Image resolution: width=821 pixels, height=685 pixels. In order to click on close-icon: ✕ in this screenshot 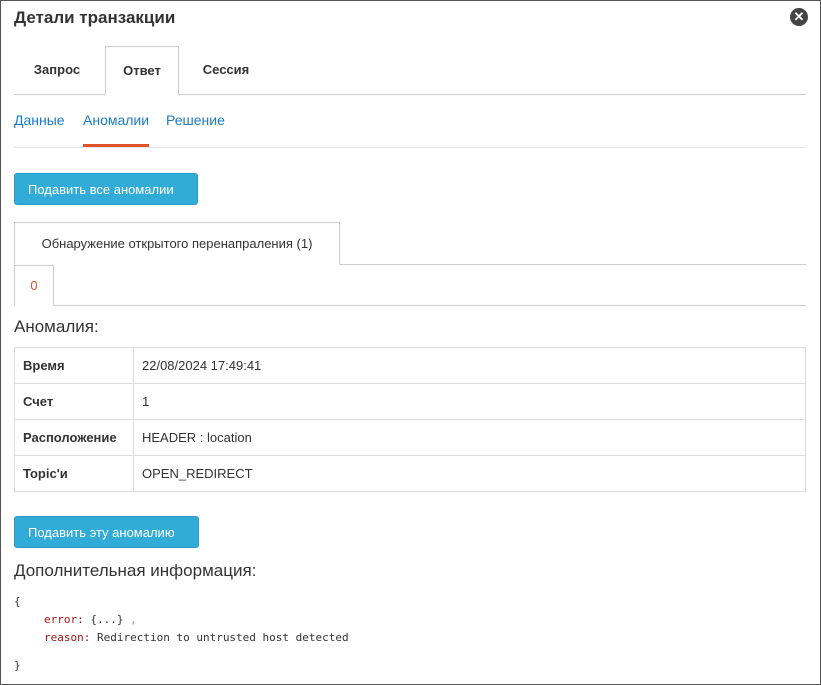, I will do `click(799, 17)`.